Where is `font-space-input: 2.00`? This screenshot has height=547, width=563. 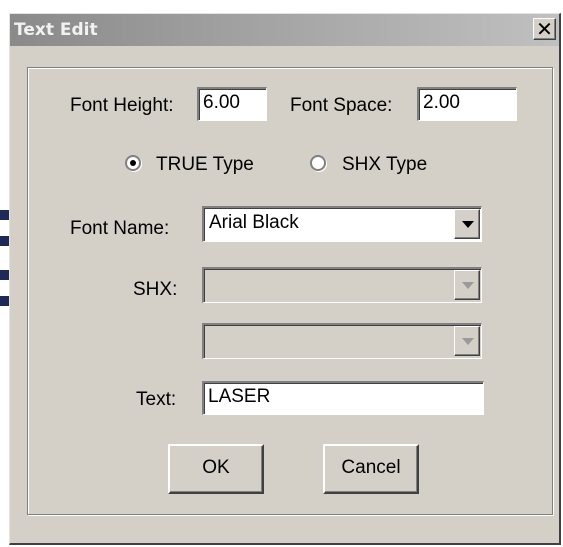 font-space-input: 2.00 is located at coordinates (467, 104).